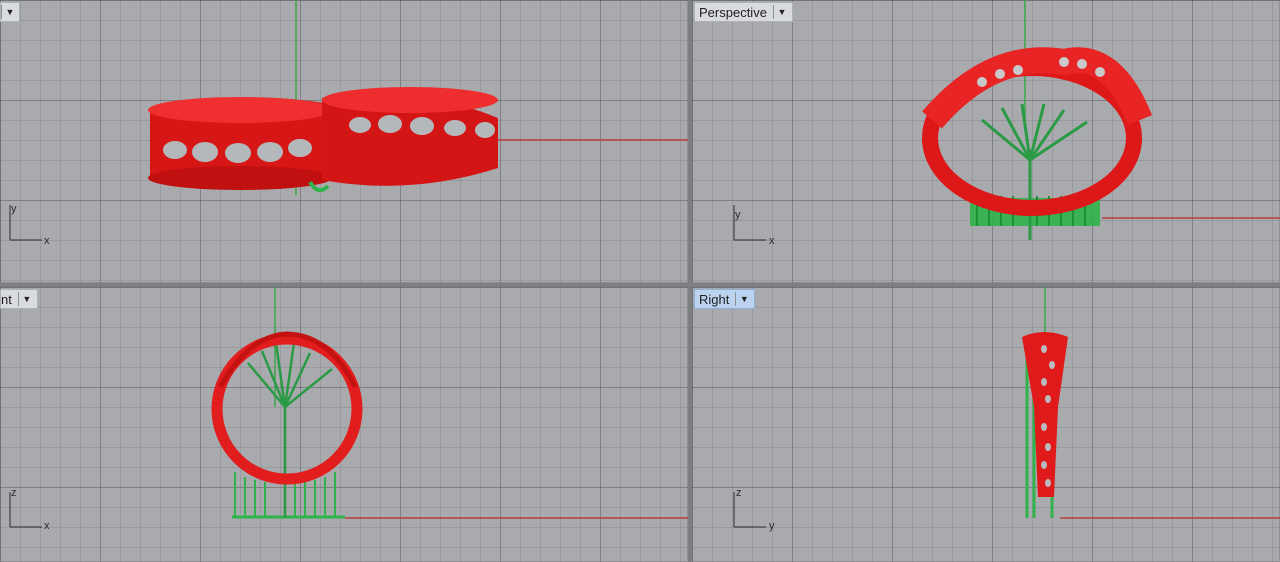 The image size is (1280, 562). I want to click on viewport-name: nt, so click(6, 299).